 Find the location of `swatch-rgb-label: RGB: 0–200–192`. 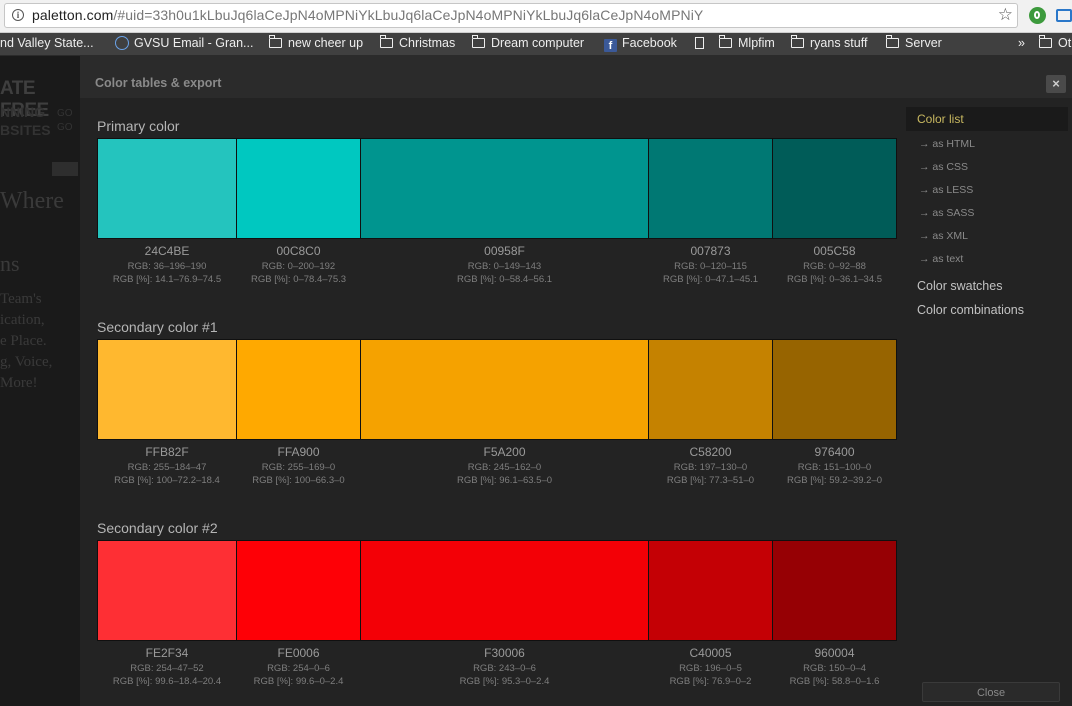

swatch-rgb-label: RGB: 0–200–192 is located at coordinates (298, 266).